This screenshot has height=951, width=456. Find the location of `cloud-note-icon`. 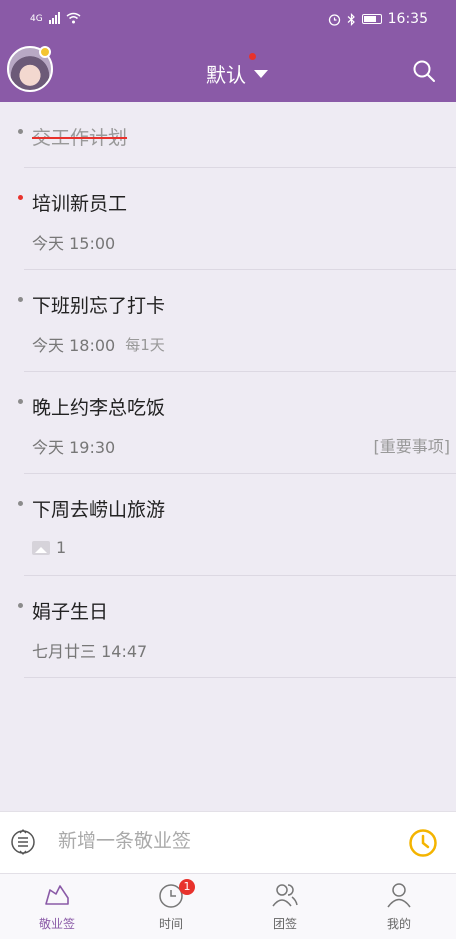

cloud-note-icon is located at coordinates (57, 895).